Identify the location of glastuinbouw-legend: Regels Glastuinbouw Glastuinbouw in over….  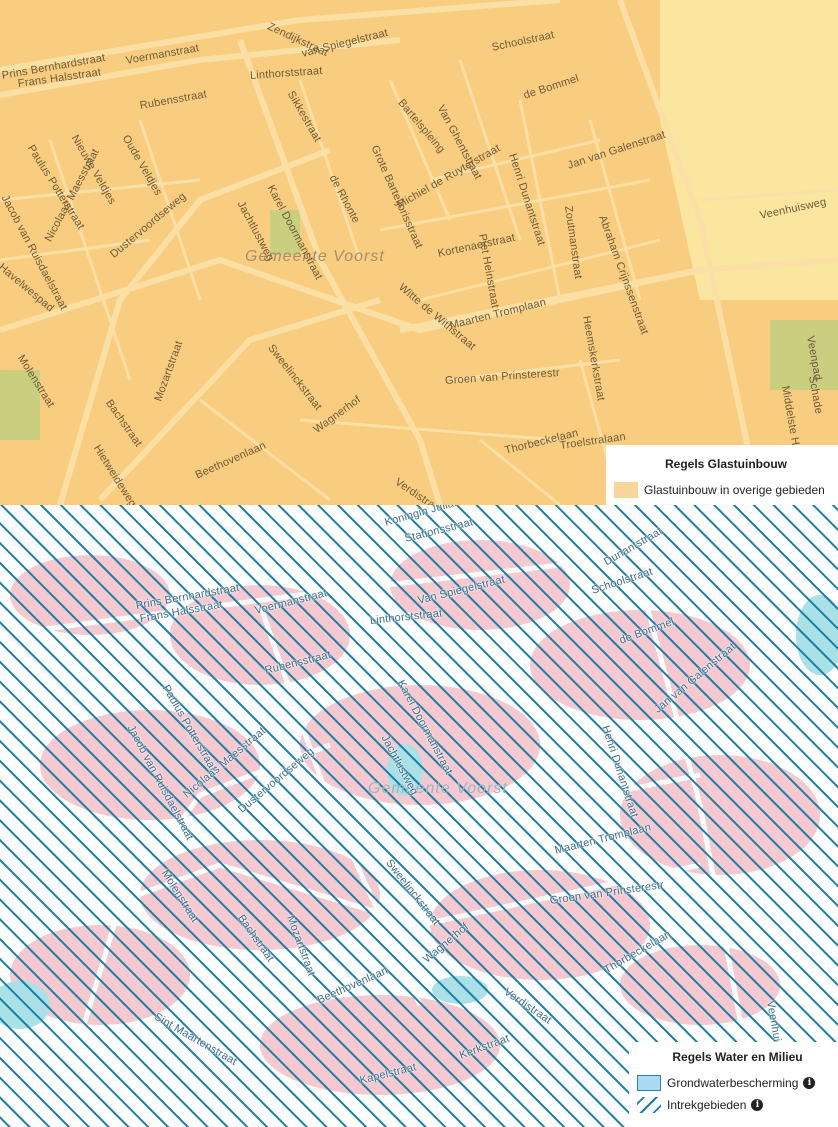
(722, 475).